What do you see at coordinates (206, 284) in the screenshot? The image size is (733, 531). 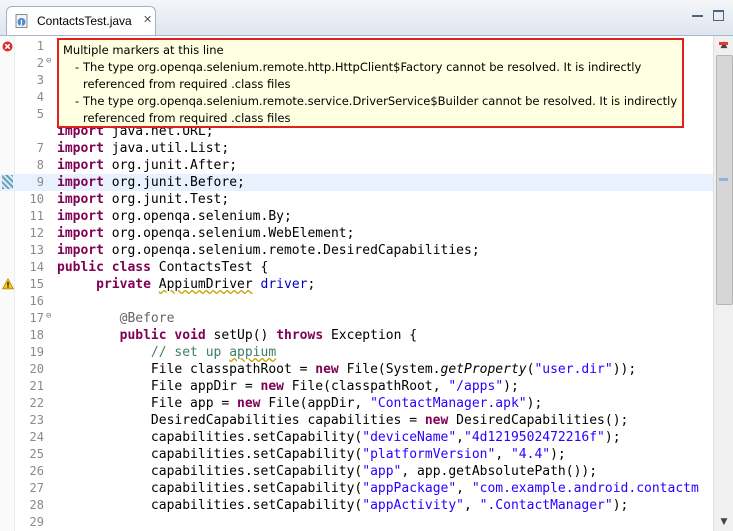 I see `code-text: private AppiumDriver driver;` at bounding box center [206, 284].